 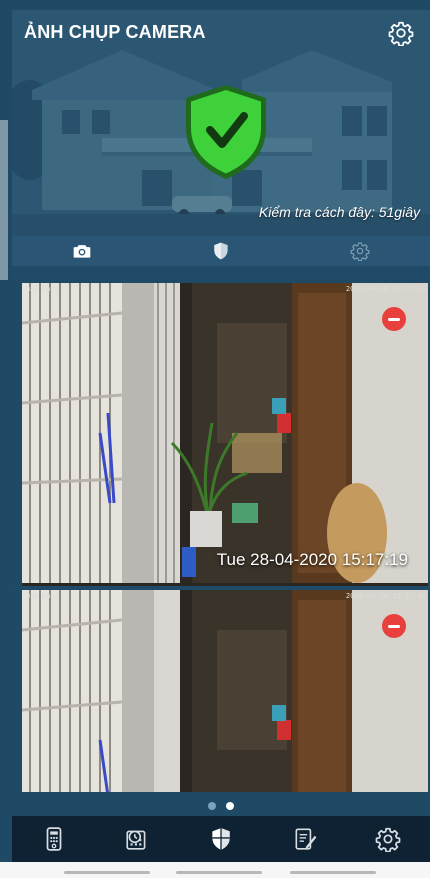 What do you see at coordinates (385, 289) in the screenshot?
I see `camera-overlay-time: 2020-04-28 15:17:13` at bounding box center [385, 289].